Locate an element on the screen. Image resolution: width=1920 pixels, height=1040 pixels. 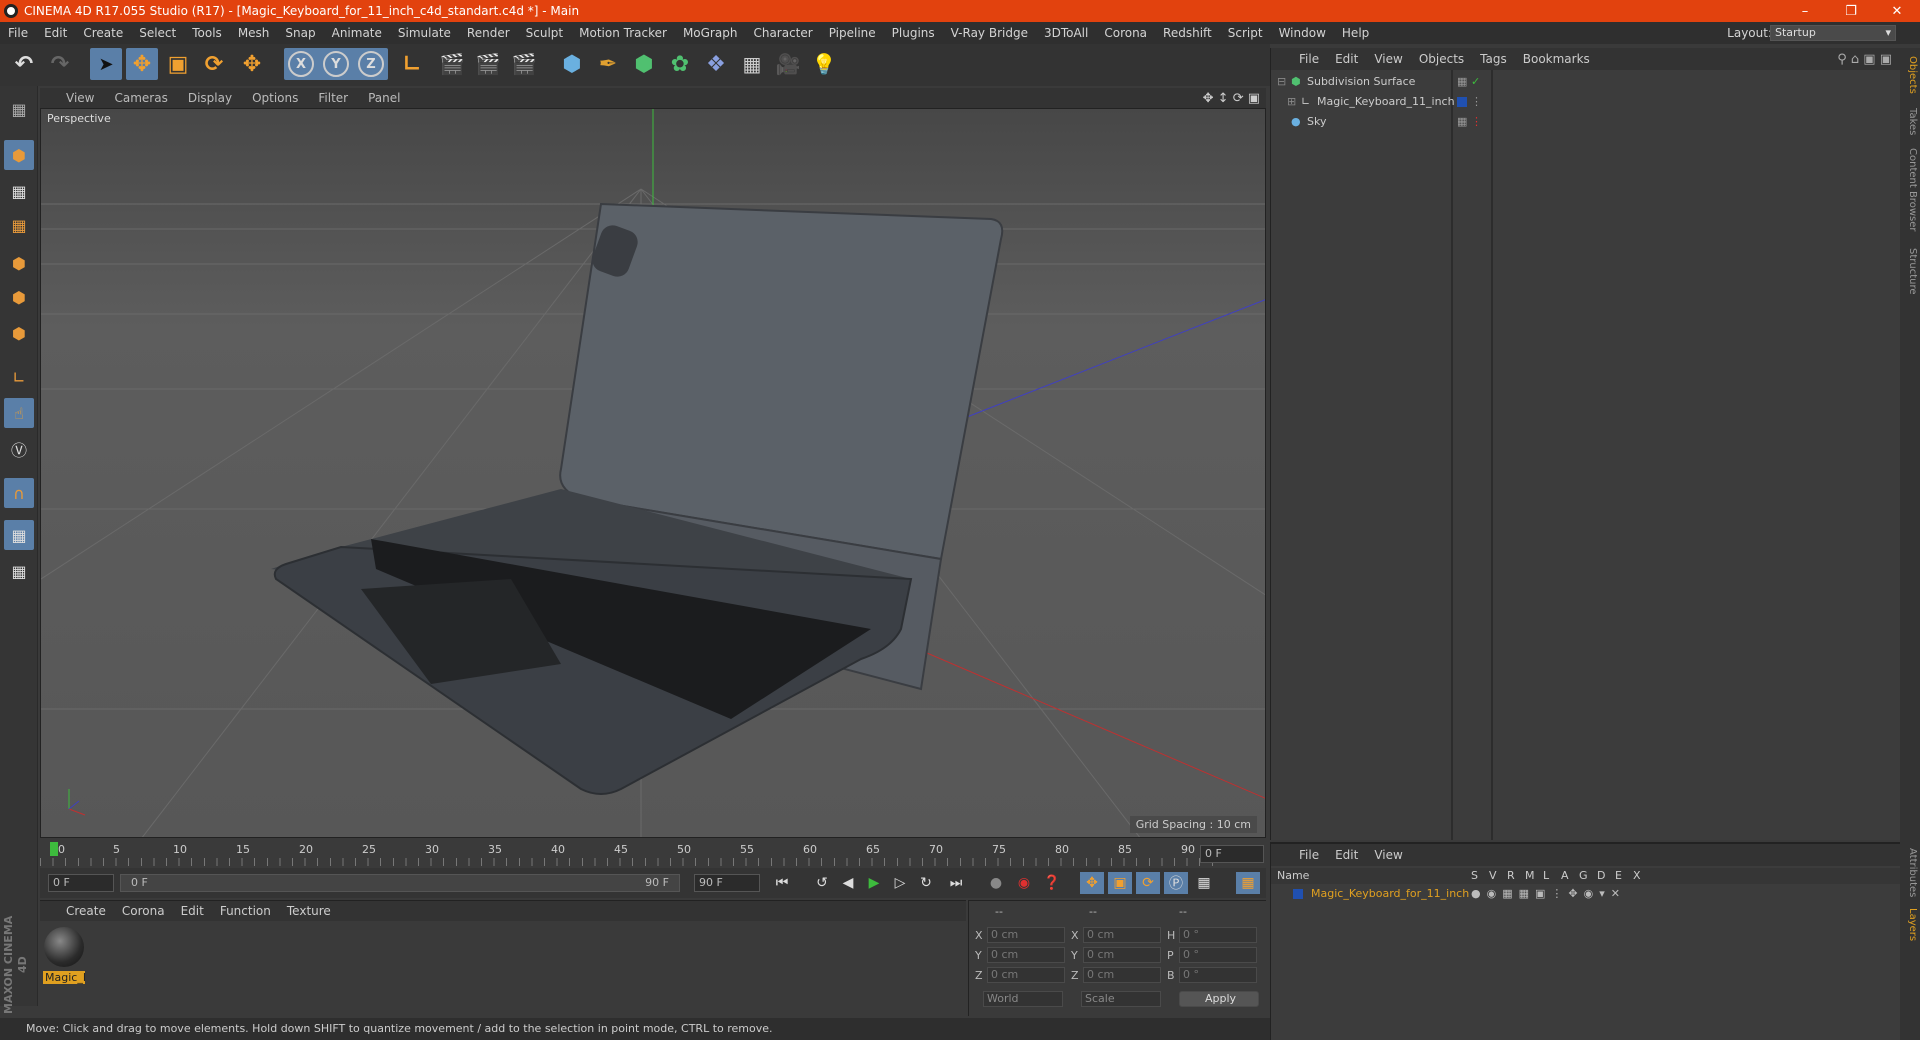
expand-icon: ⊞ is located at coordinates (1291, 102).